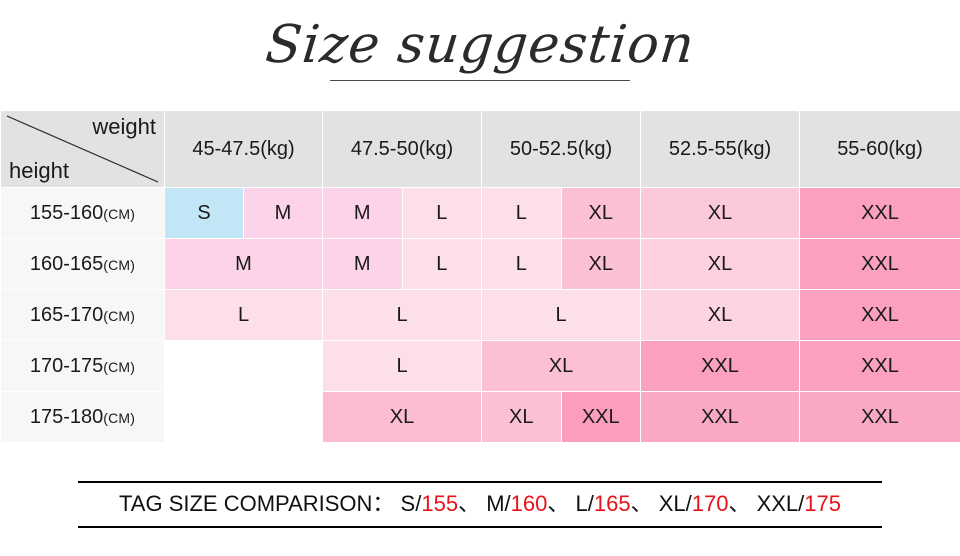  I want to click on column-header-weight-4: 52.5-55(kg), so click(720, 149).